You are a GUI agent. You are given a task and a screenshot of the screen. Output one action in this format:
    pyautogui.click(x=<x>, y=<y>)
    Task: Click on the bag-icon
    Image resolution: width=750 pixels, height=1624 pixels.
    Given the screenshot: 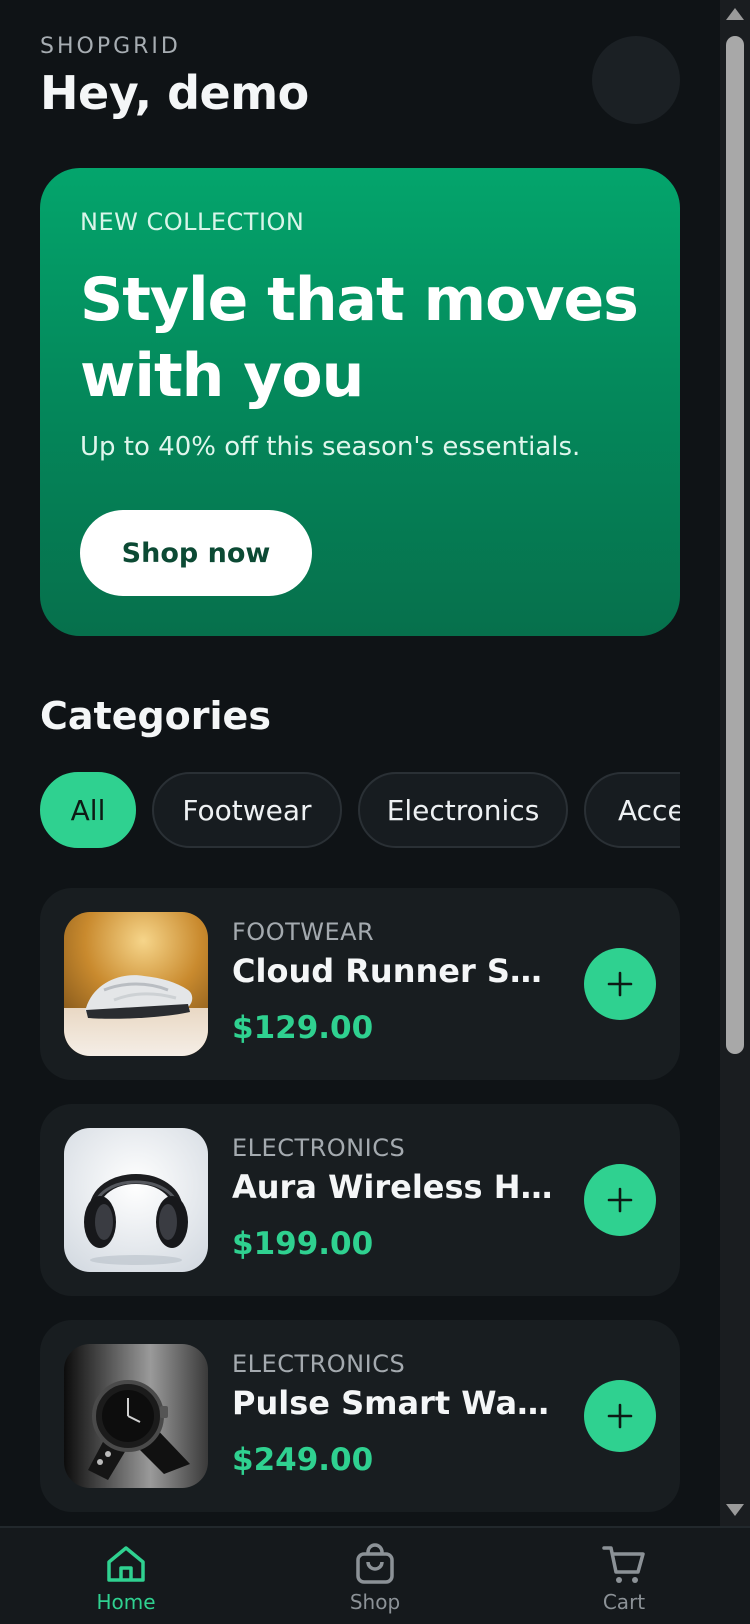 What is the action you would take?
    pyautogui.click(x=375, y=1563)
    